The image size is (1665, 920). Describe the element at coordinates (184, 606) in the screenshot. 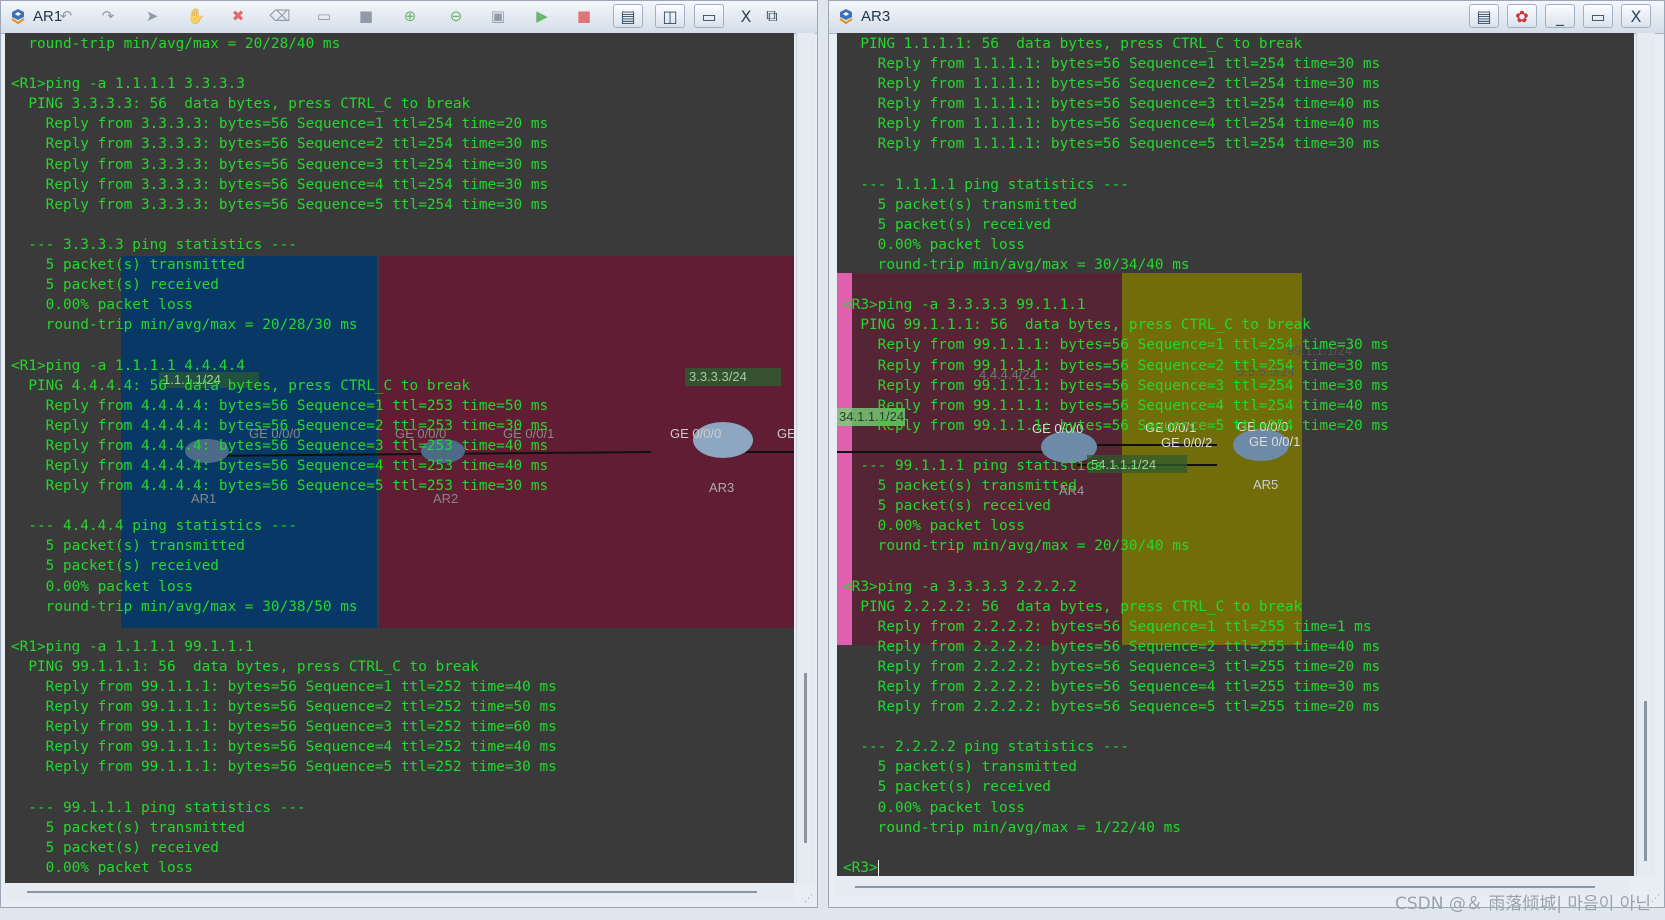

I see `terminal-line: round-trip min/avg/max = 30/38/50 ms` at that location.